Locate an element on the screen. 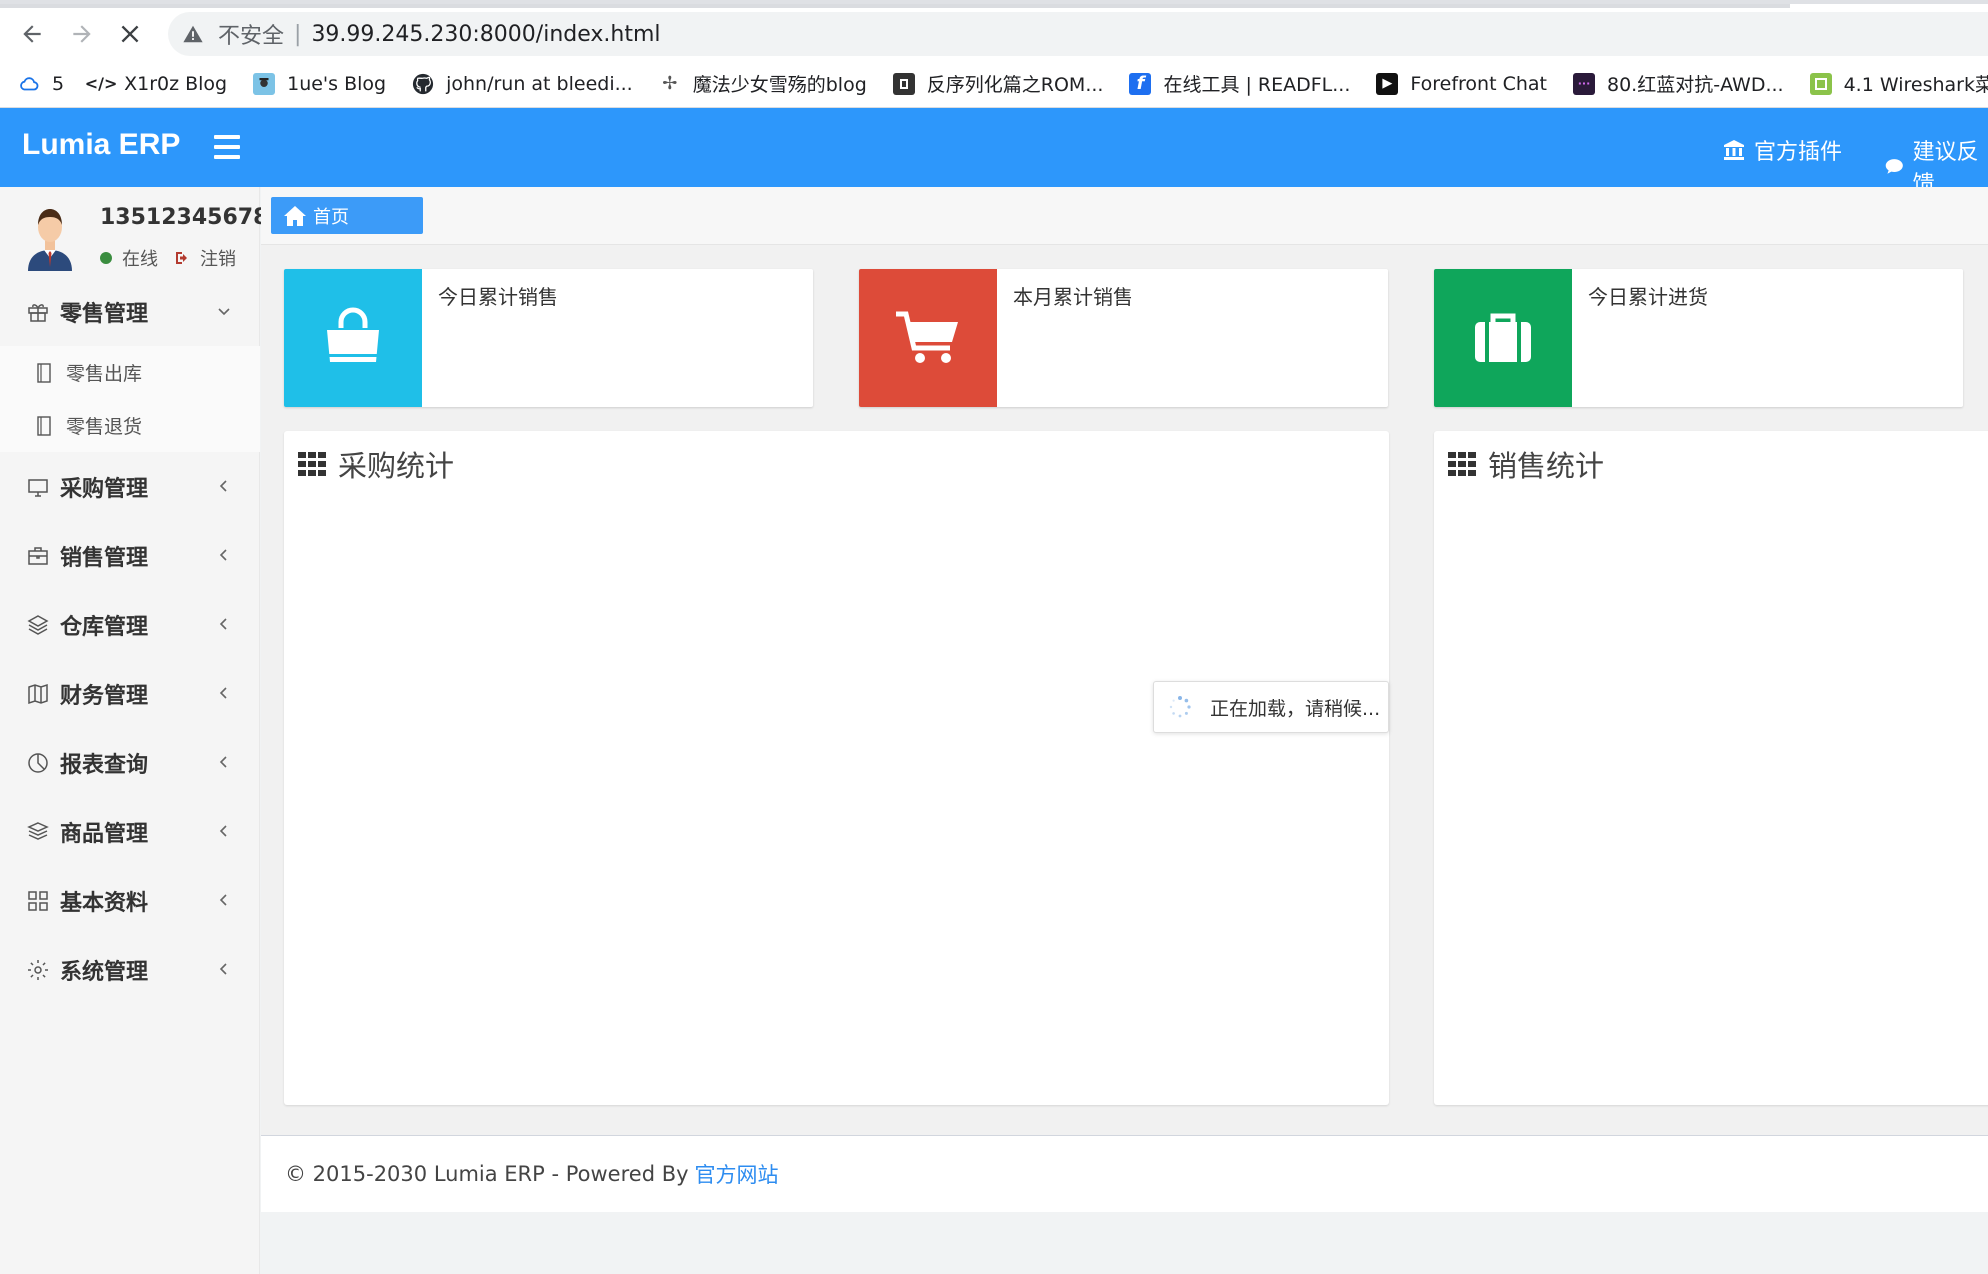 The height and width of the screenshot is (1274, 1988). brand-logo: Lumia ERP is located at coordinates (101, 145).